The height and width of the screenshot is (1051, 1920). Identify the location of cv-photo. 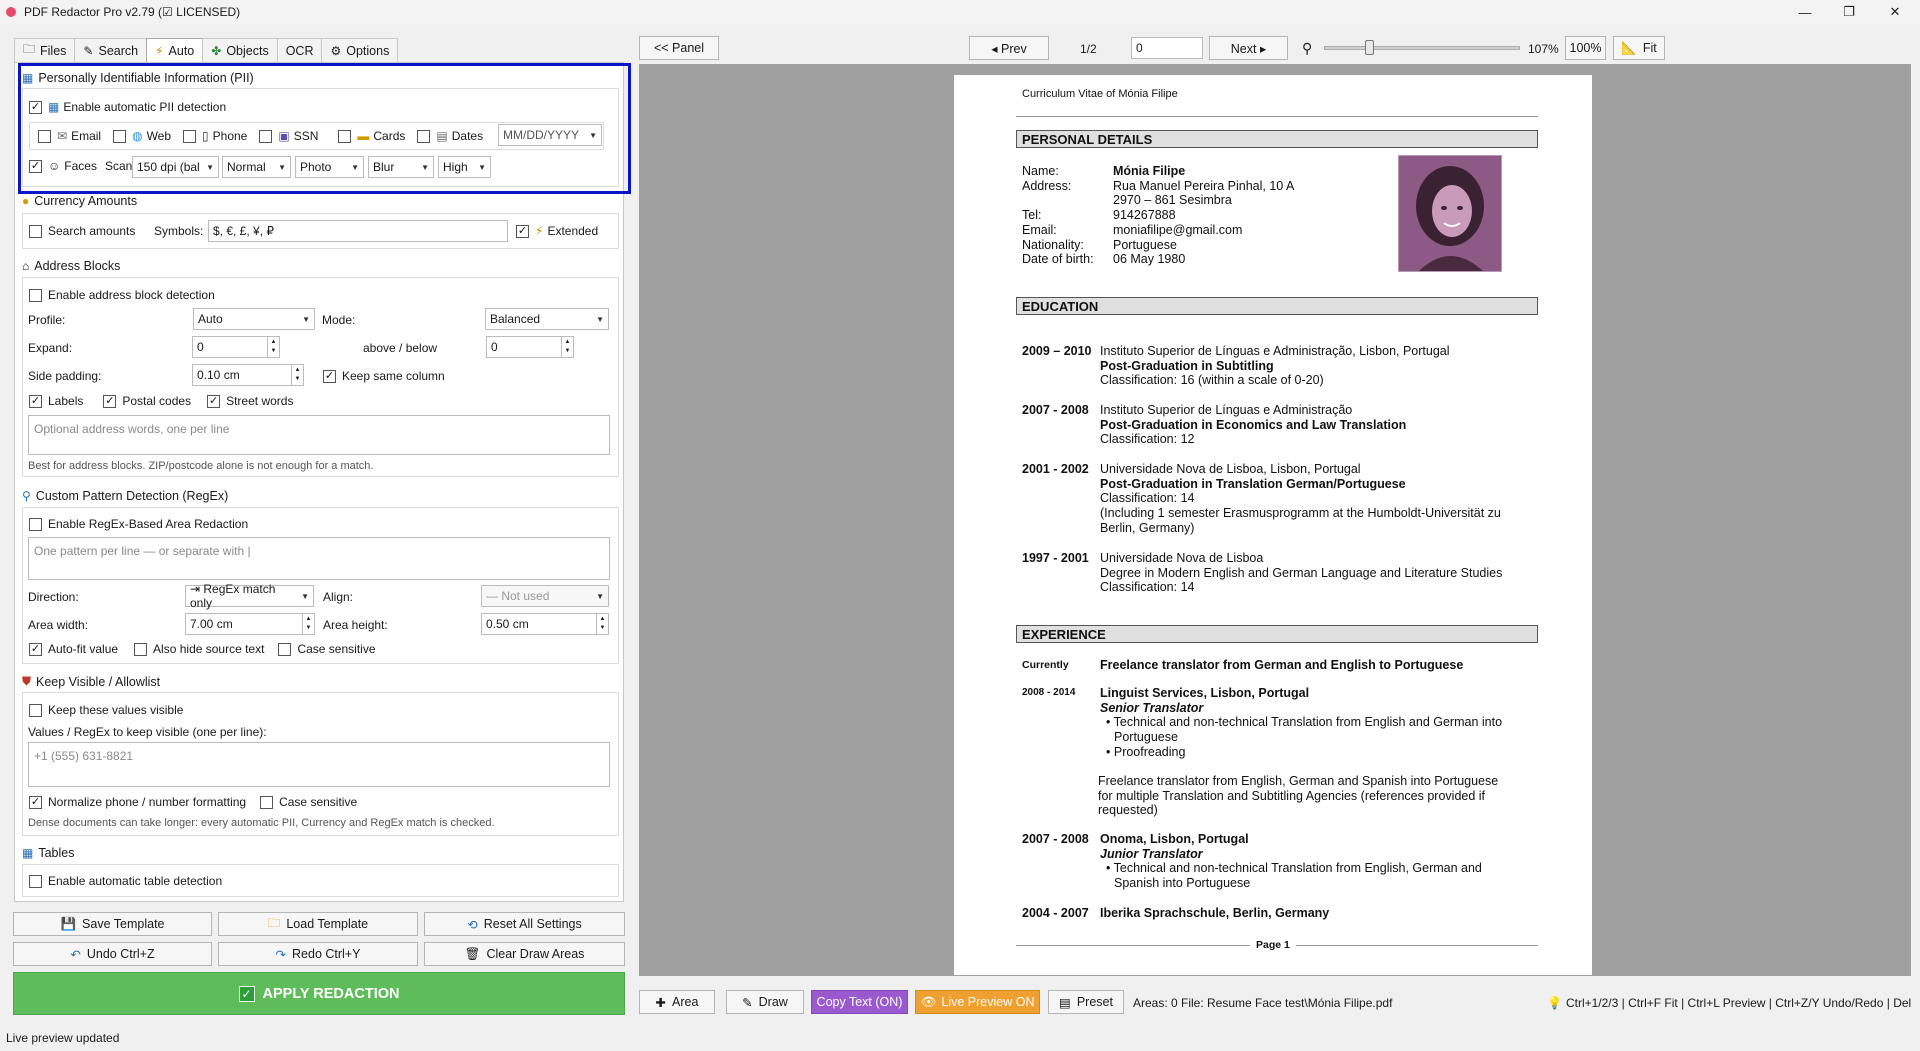
(1450, 213).